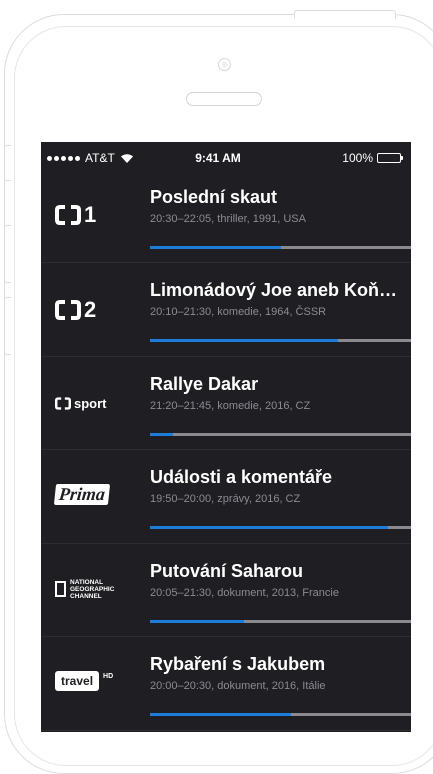  I want to click on program-title: Události a komentáře, so click(241, 477).